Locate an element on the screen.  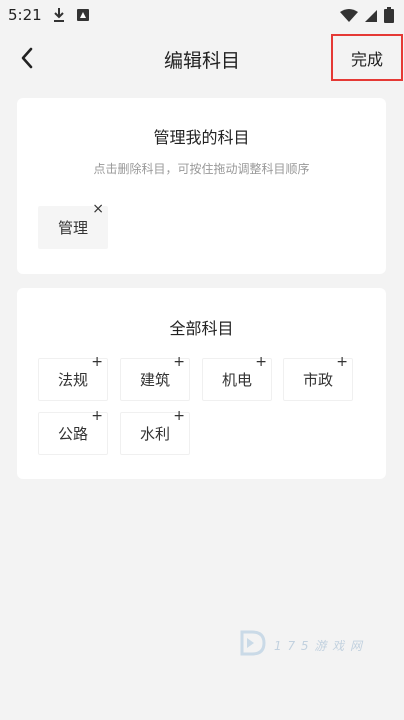
watermark: 1 7 5 游 戏 网 is located at coordinates (300, 645).